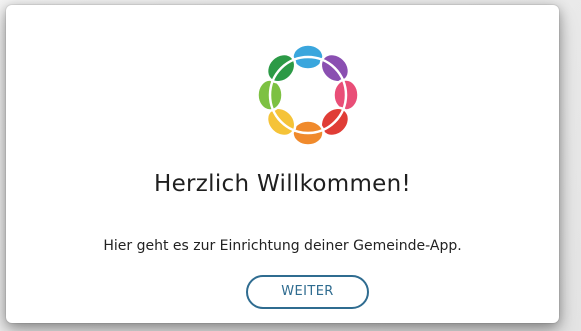 This screenshot has height=331, width=581. Describe the element at coordinates (282, 184) in the screenshot. I see `welcome-title: Herzlich Willkommen!` at that location.